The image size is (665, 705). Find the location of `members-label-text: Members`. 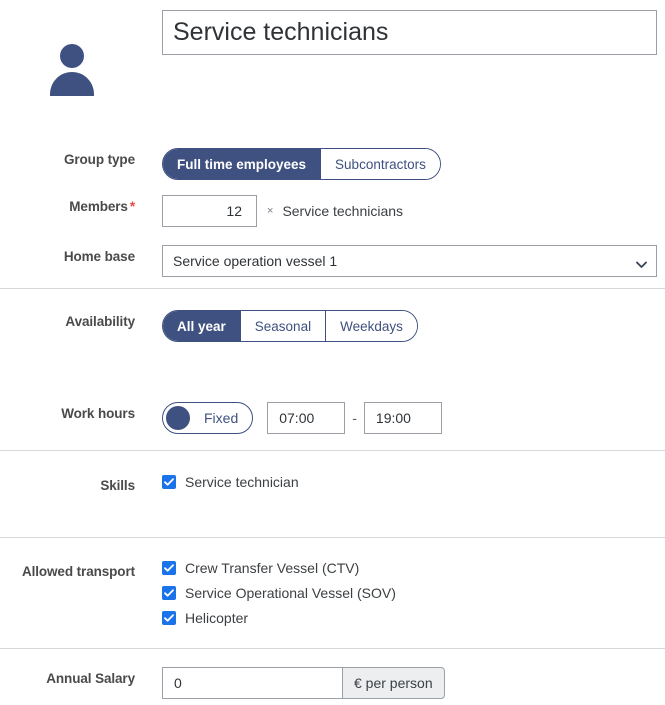

members-label-text: Members is located at coordinates (98, 206).